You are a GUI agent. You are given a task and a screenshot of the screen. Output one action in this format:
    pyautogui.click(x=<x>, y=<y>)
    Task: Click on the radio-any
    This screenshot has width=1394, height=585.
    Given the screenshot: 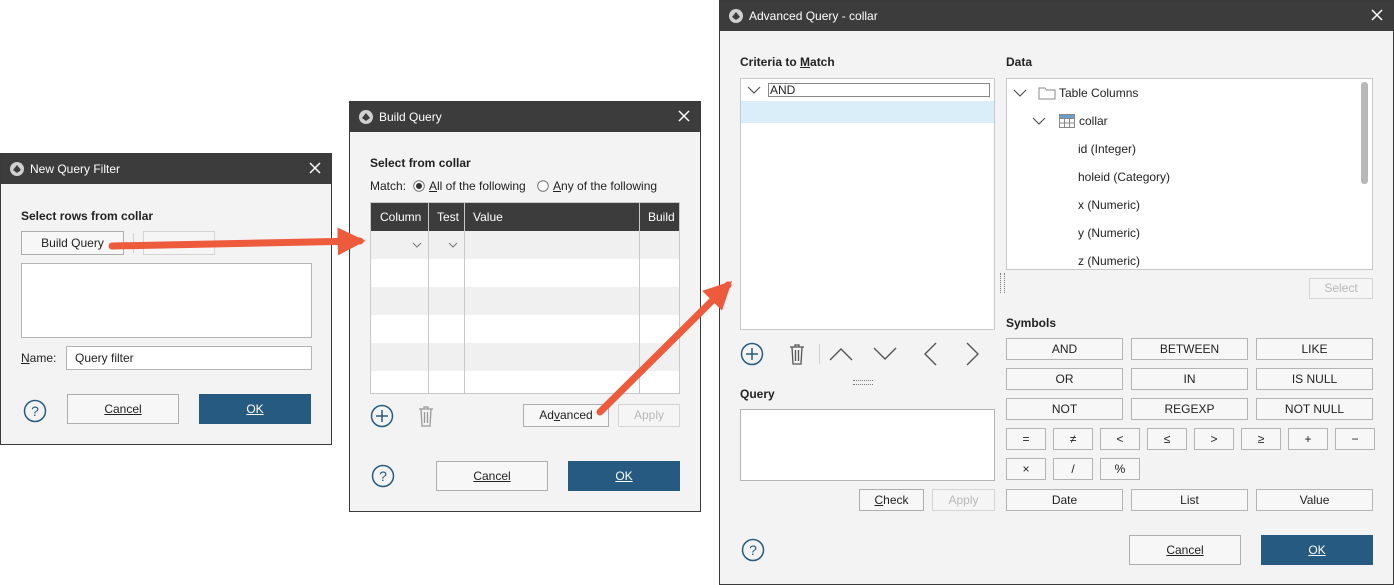 What is the action you would take?
    pyautogui.click(x=543, y=186)
    